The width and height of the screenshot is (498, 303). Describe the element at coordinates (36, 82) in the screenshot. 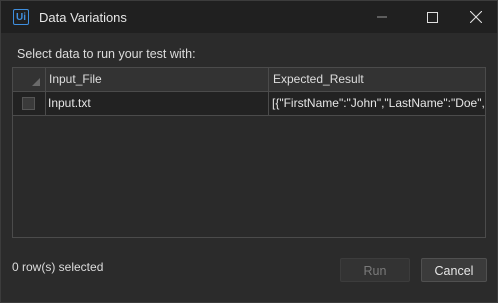

I see `sort-corner-icon` at that location.